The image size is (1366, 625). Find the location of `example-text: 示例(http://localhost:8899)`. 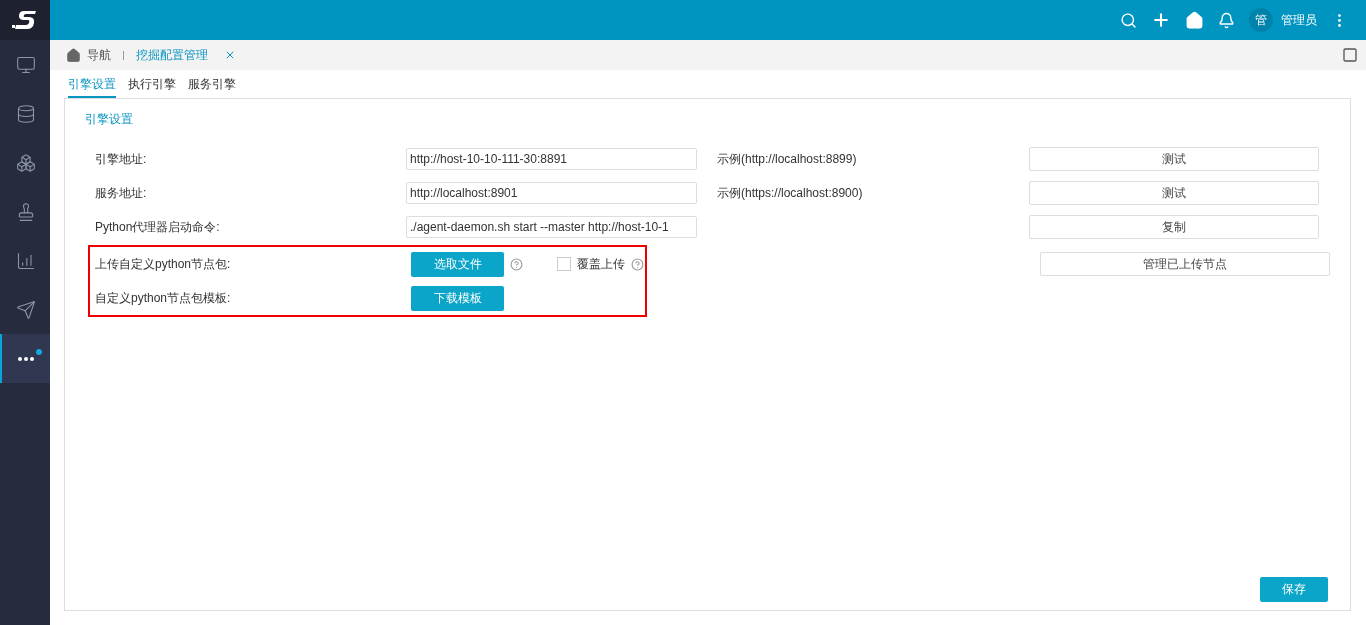

example-text: 示例(http://localhost:8899) is located at coordinates (787, 159).